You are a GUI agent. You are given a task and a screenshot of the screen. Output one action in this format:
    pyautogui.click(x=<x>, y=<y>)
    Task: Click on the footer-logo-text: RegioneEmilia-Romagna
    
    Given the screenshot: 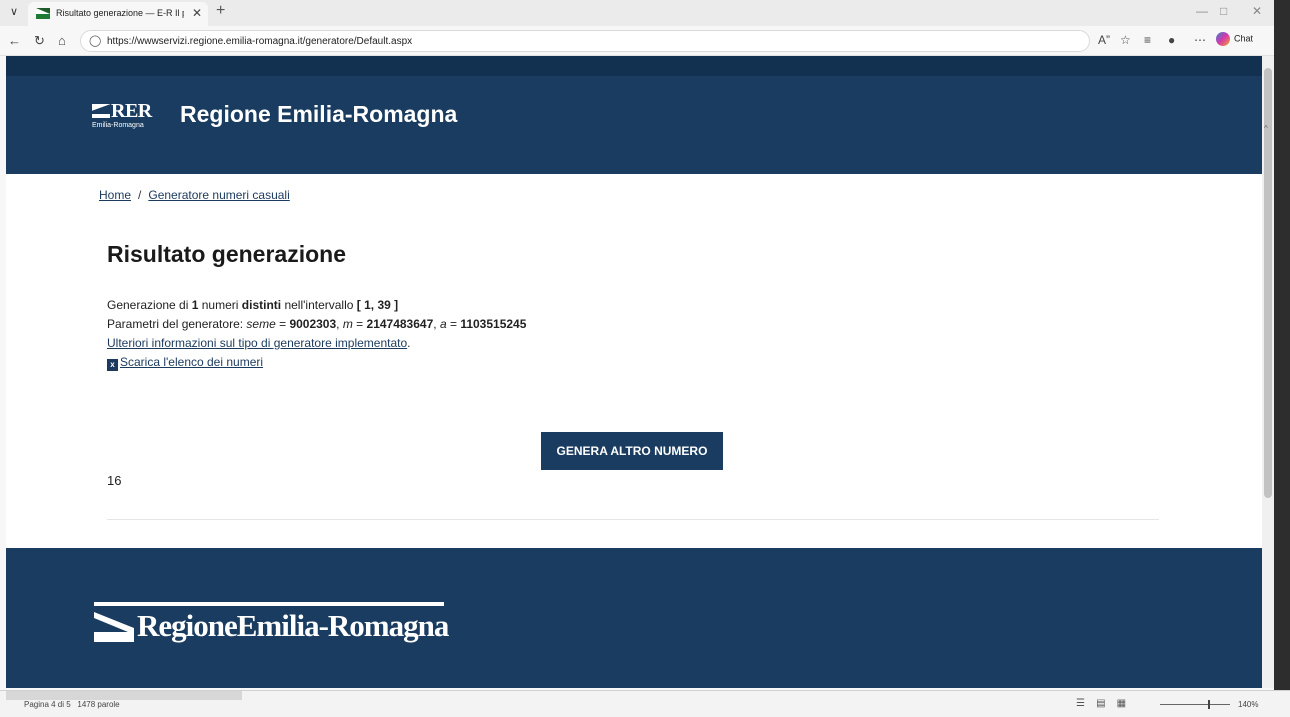 What is the action you would take?
    pyautogui.click(x=293, y=625)
    